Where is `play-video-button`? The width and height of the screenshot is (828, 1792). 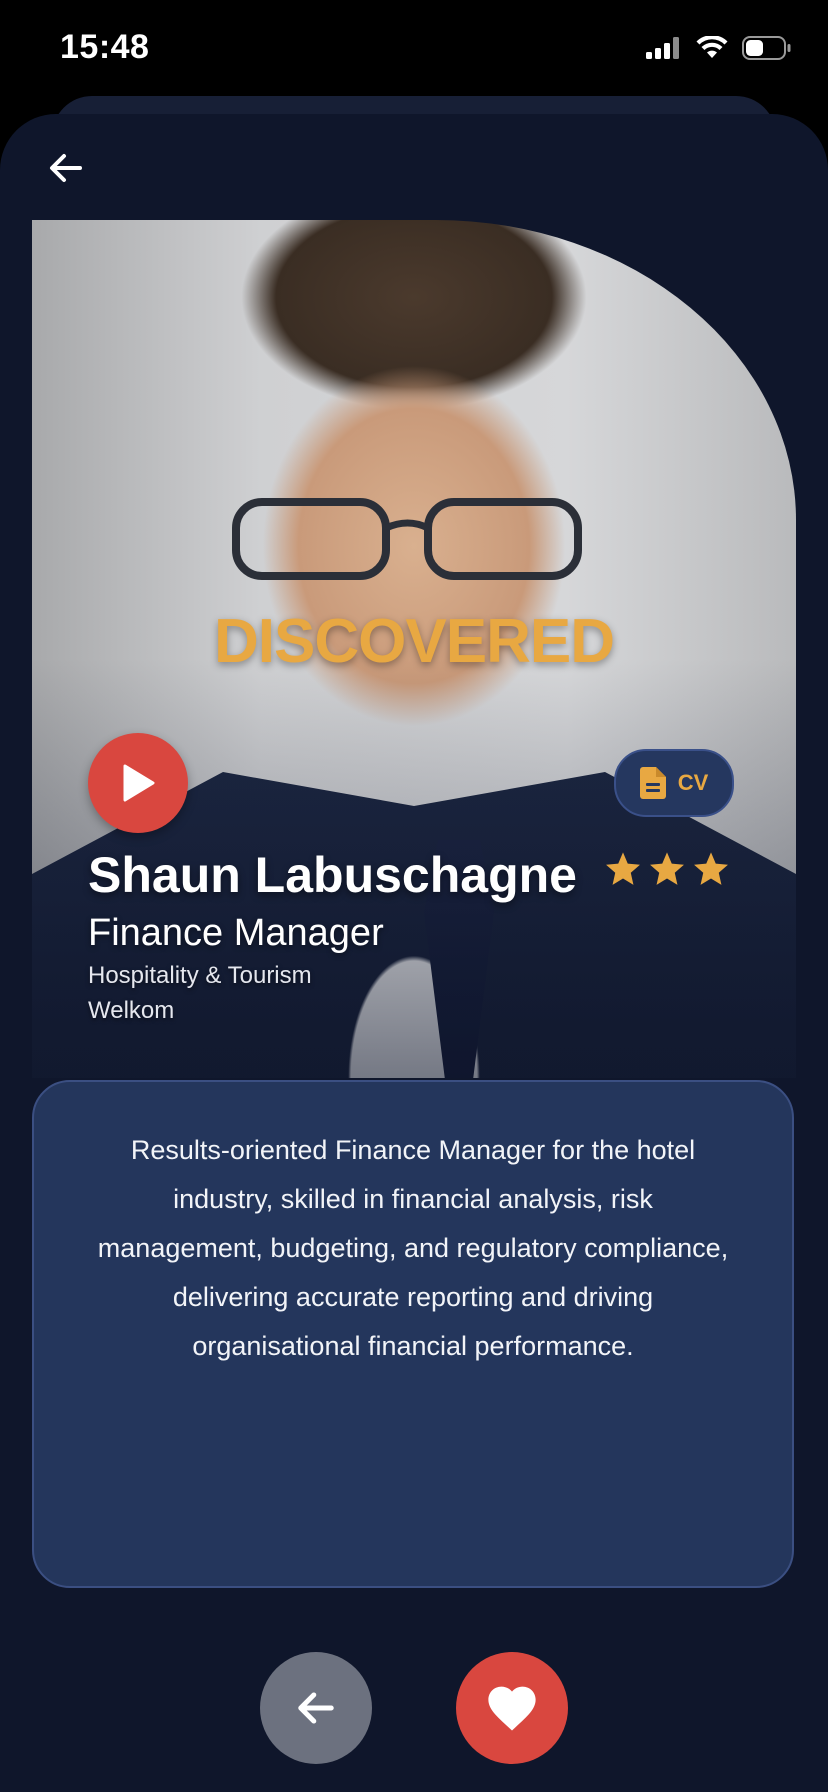 play-video-button is located at coordinates (138, 783).